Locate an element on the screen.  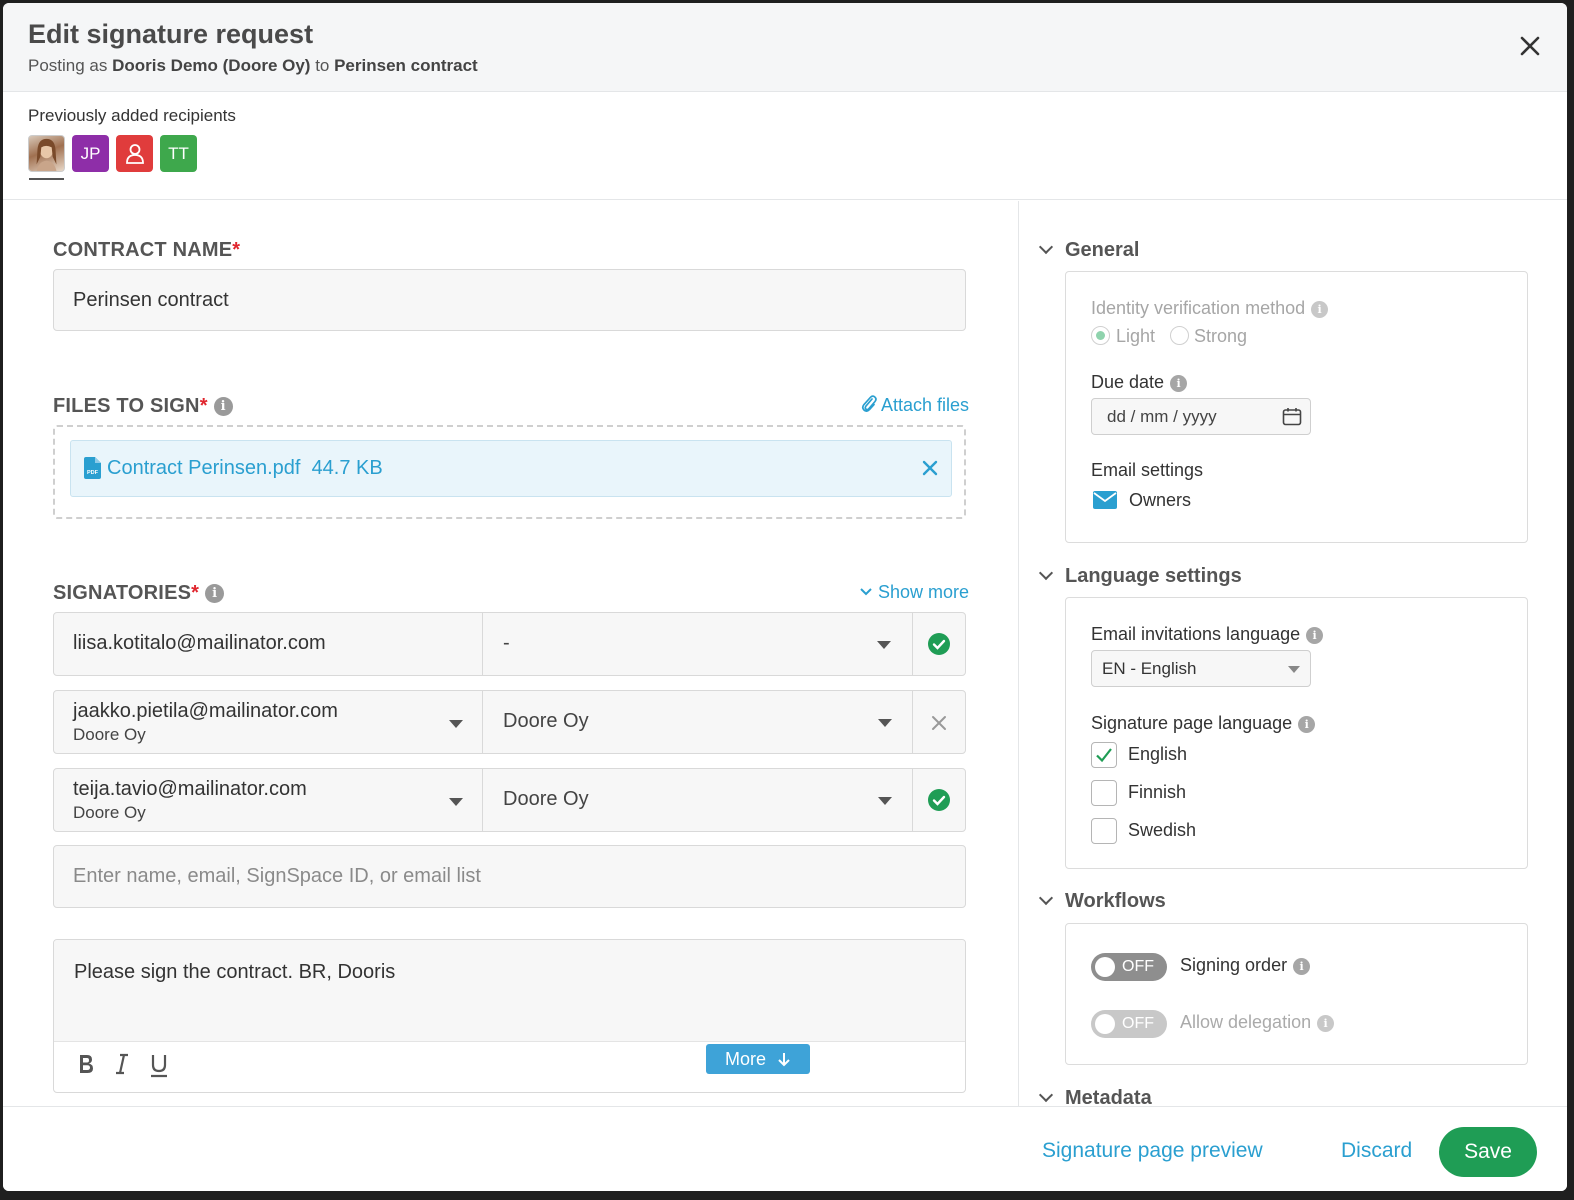
svg-text: PDF is located at coordinates (93, 473).